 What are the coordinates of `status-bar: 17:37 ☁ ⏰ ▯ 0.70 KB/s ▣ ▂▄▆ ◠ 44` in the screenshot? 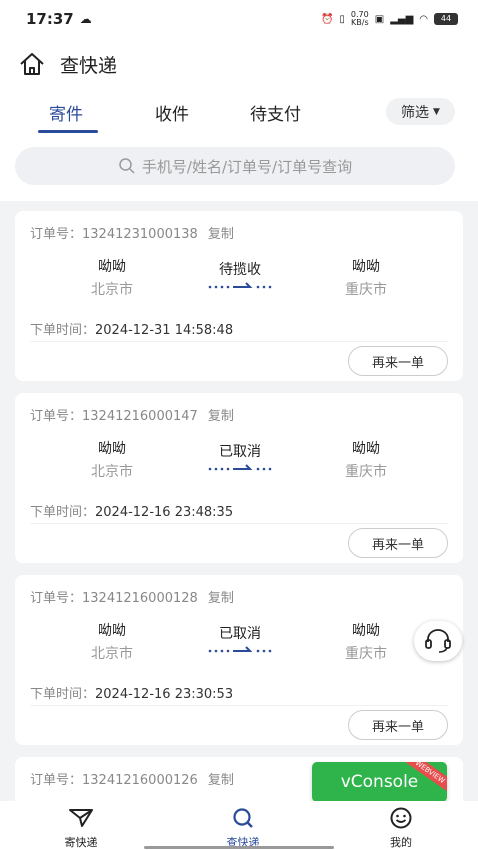 It's located at (239, 19).